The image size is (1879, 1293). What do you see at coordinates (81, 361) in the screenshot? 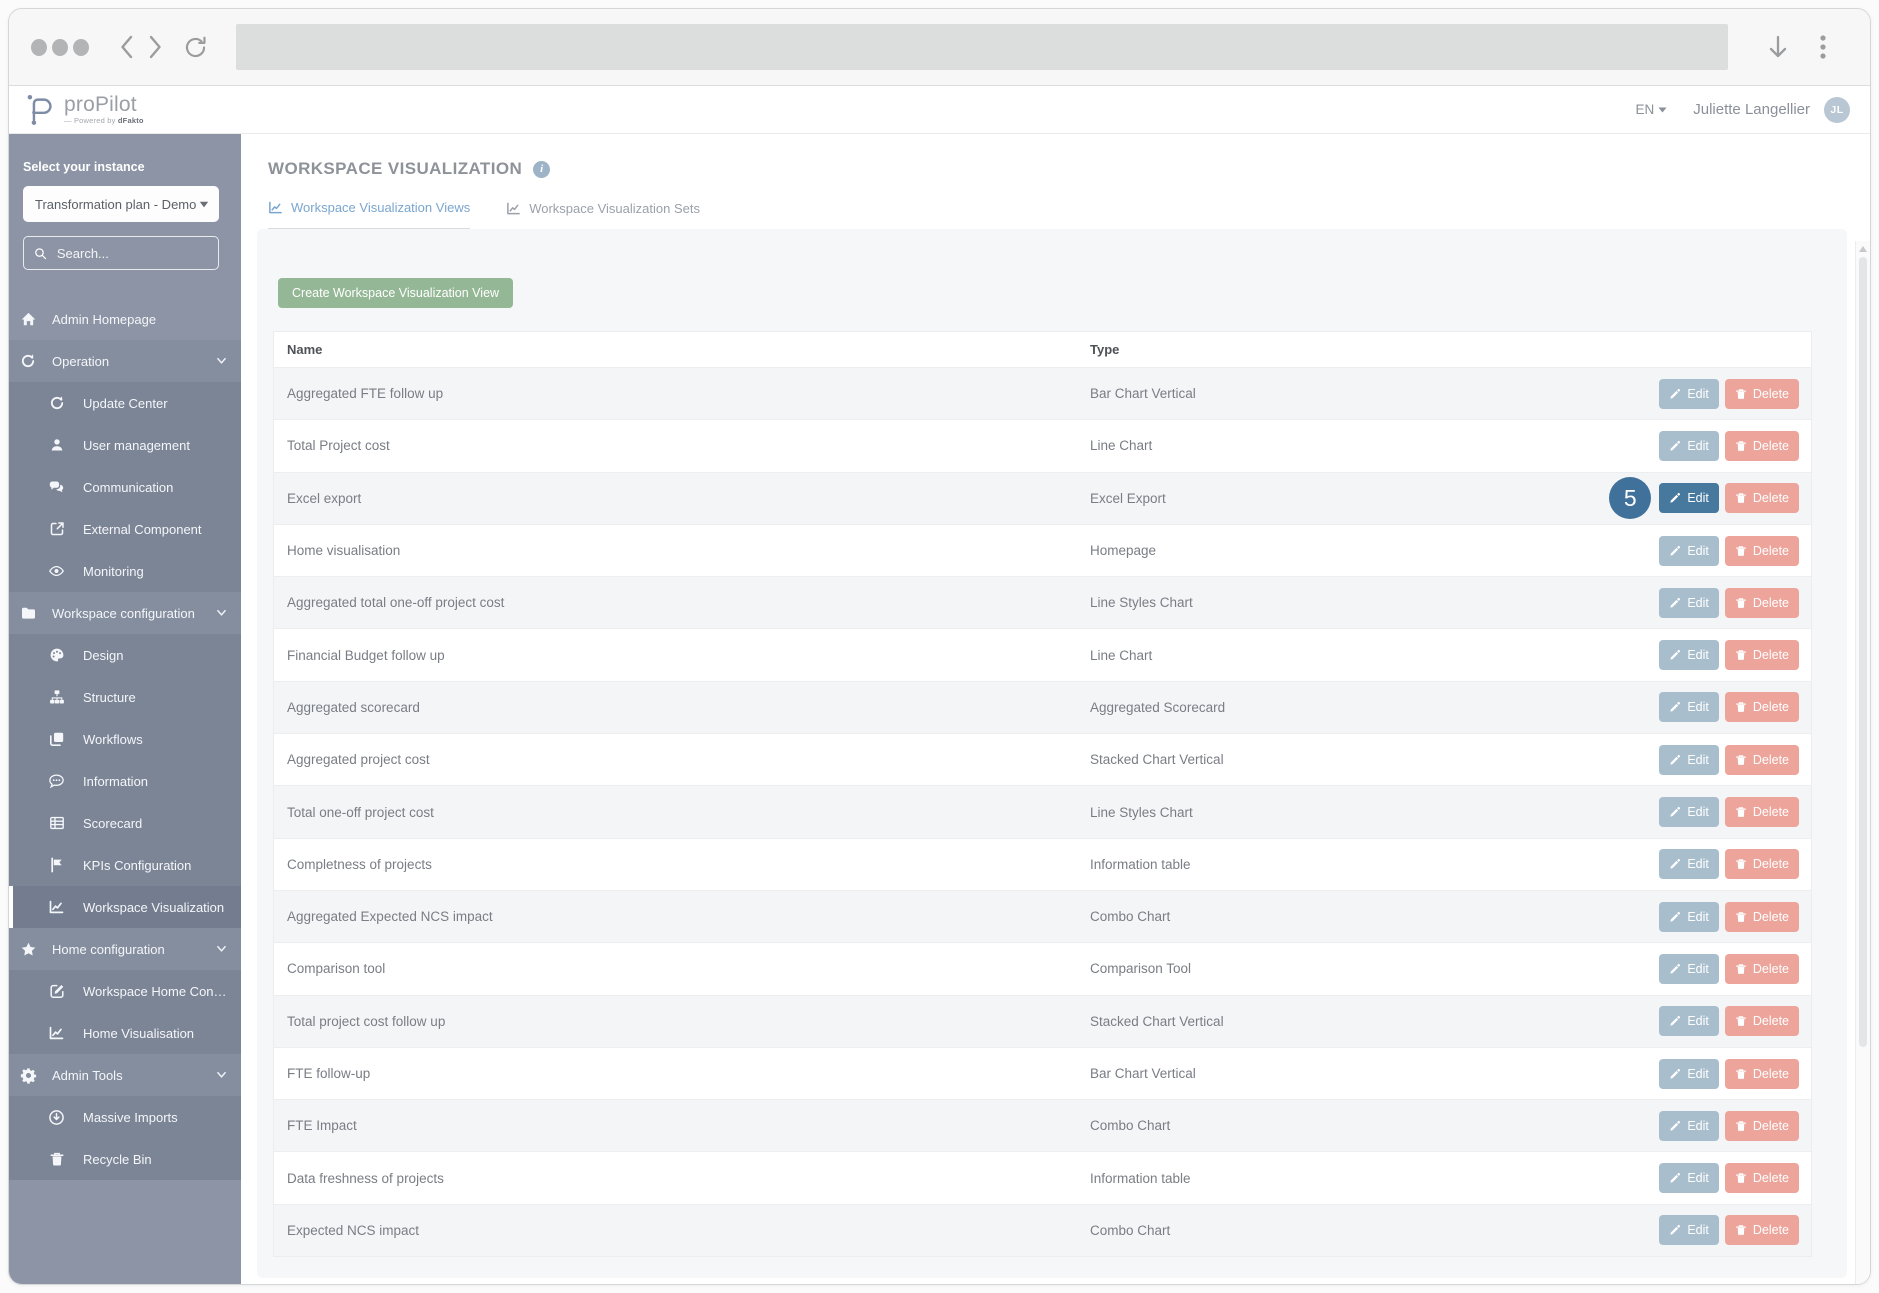
I see `sidebar-item-label: Operation` at bounding box center [81, 361].